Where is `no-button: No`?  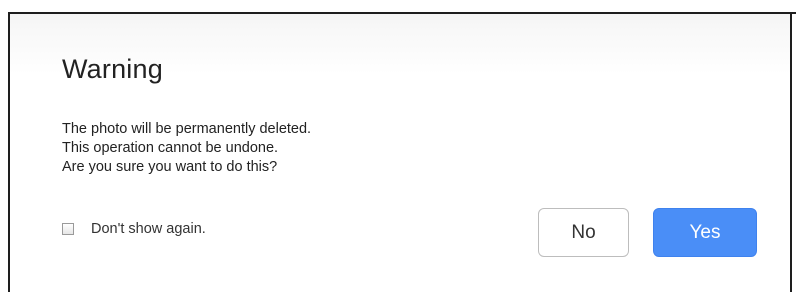
no-button: No is located at coordinates (583, 232).